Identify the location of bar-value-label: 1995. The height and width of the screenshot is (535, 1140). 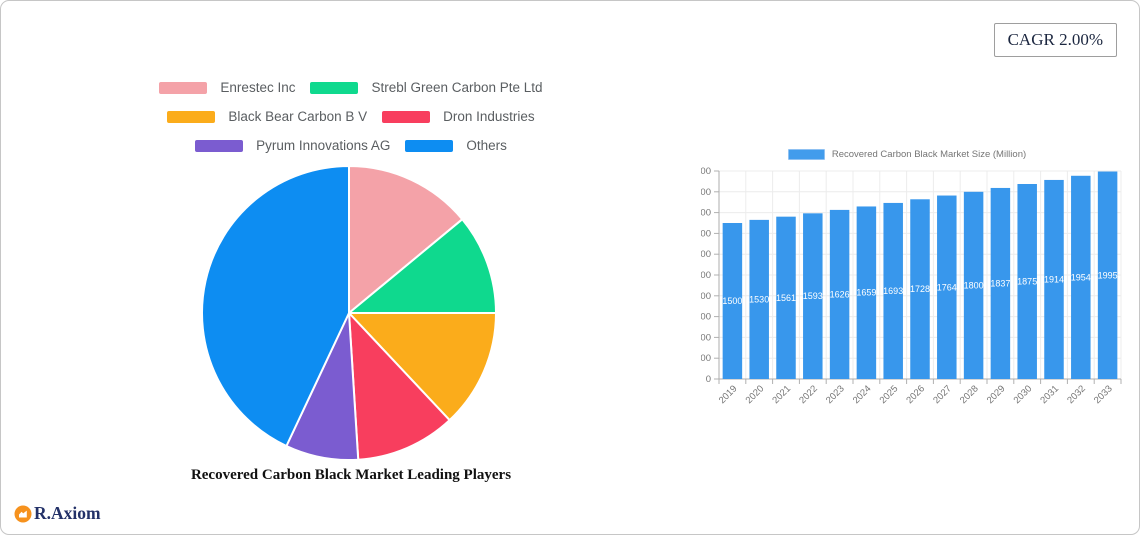
(1108, 275).